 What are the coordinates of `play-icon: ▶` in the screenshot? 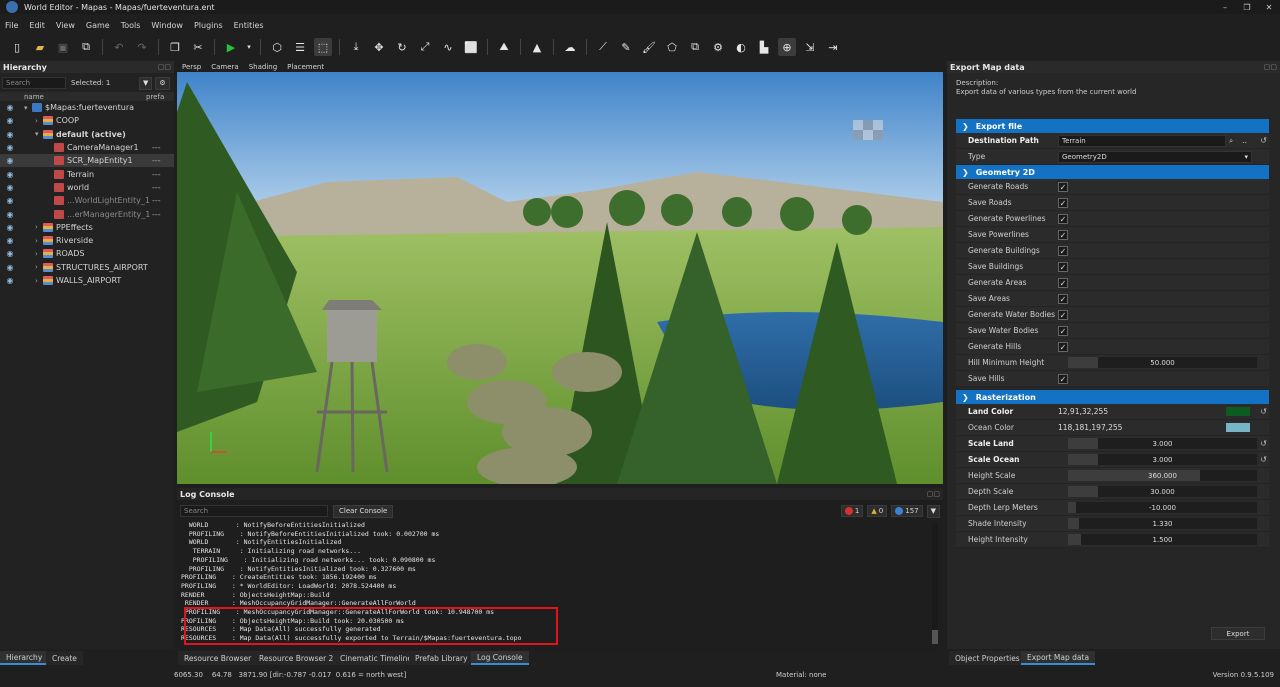 It's located at (231, 47).